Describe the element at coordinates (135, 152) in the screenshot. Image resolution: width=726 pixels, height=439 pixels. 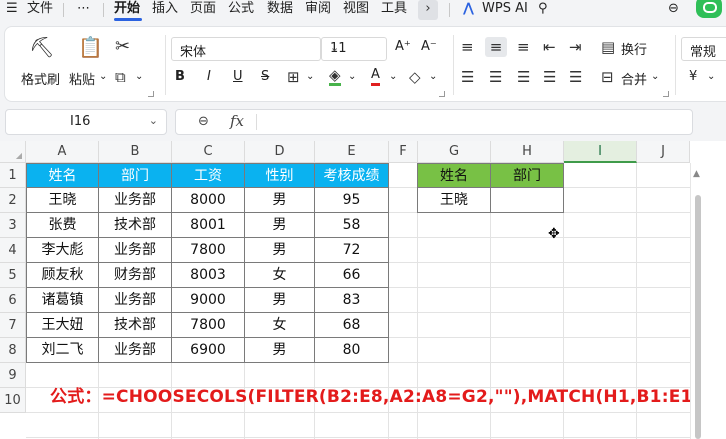
I see `column-header-b: B` at that location.